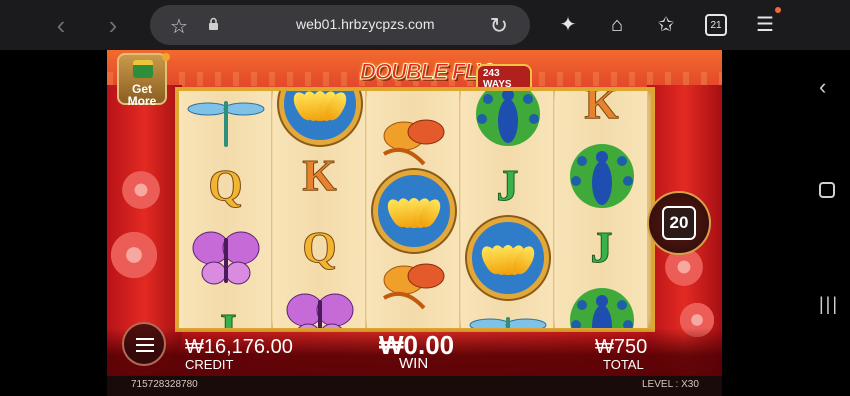 The image size is (850, 396). I want to click on reel-2: KQ, so click(319, 209).